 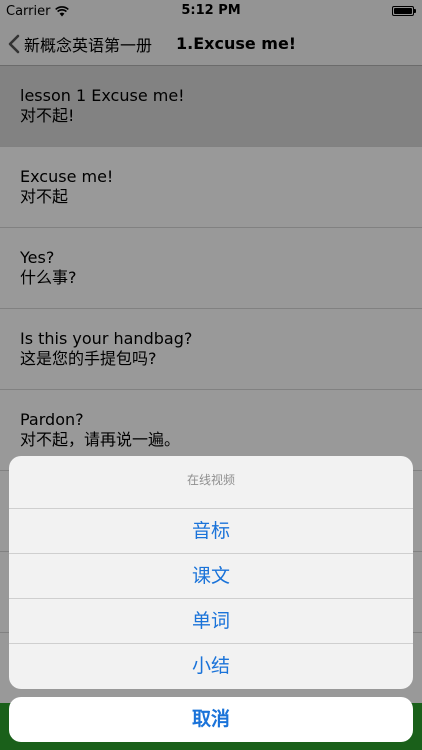 I want to click on action-phonetics-button: 音标, so click(x=211, y=531).